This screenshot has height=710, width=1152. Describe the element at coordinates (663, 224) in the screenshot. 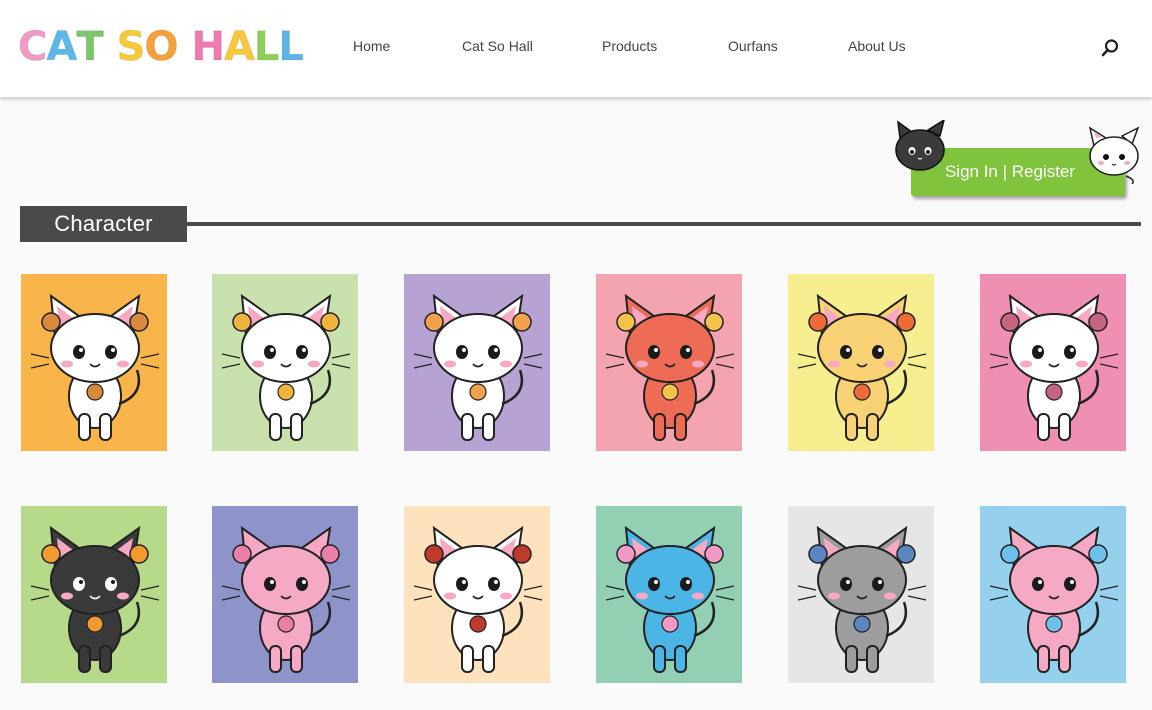

I see `section-divider` at that location.